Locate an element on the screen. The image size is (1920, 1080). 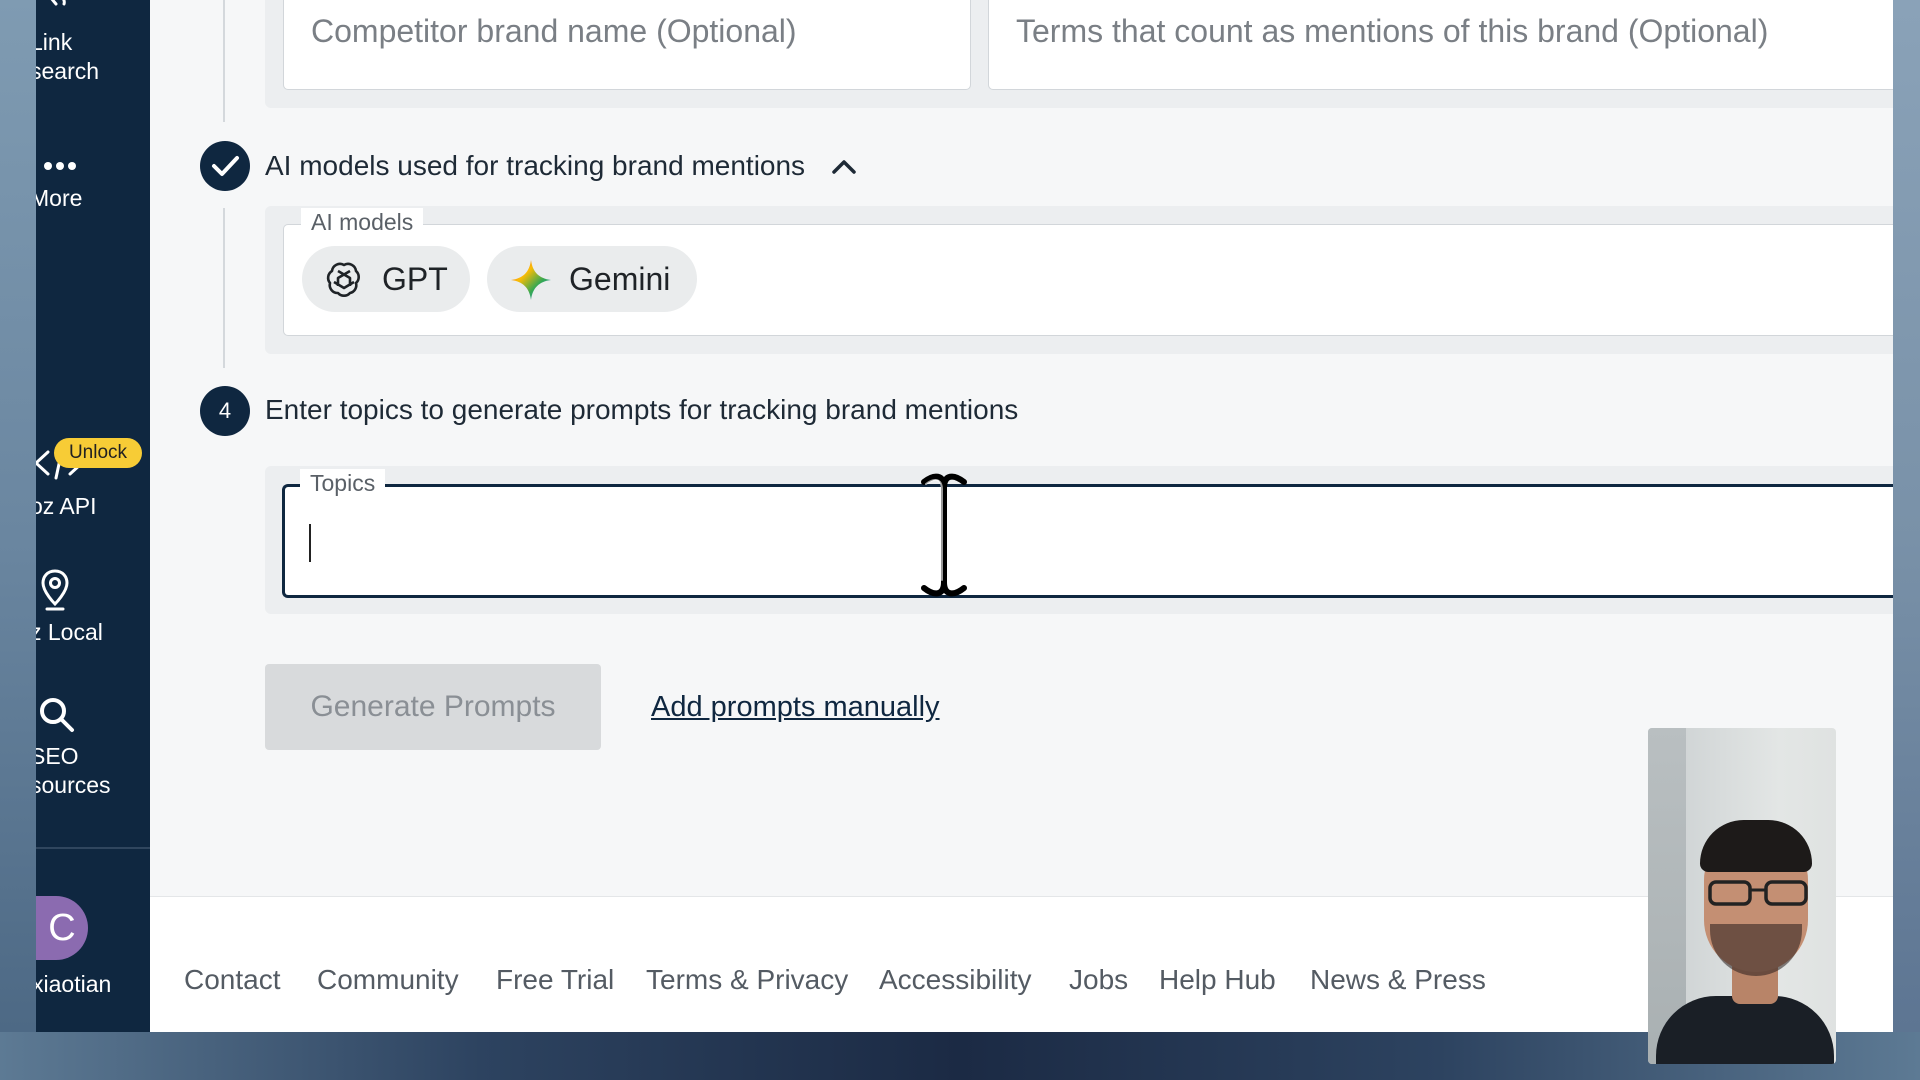
add-prompts-manually-link: Add prompts manually is located at coordinates (795, 707).